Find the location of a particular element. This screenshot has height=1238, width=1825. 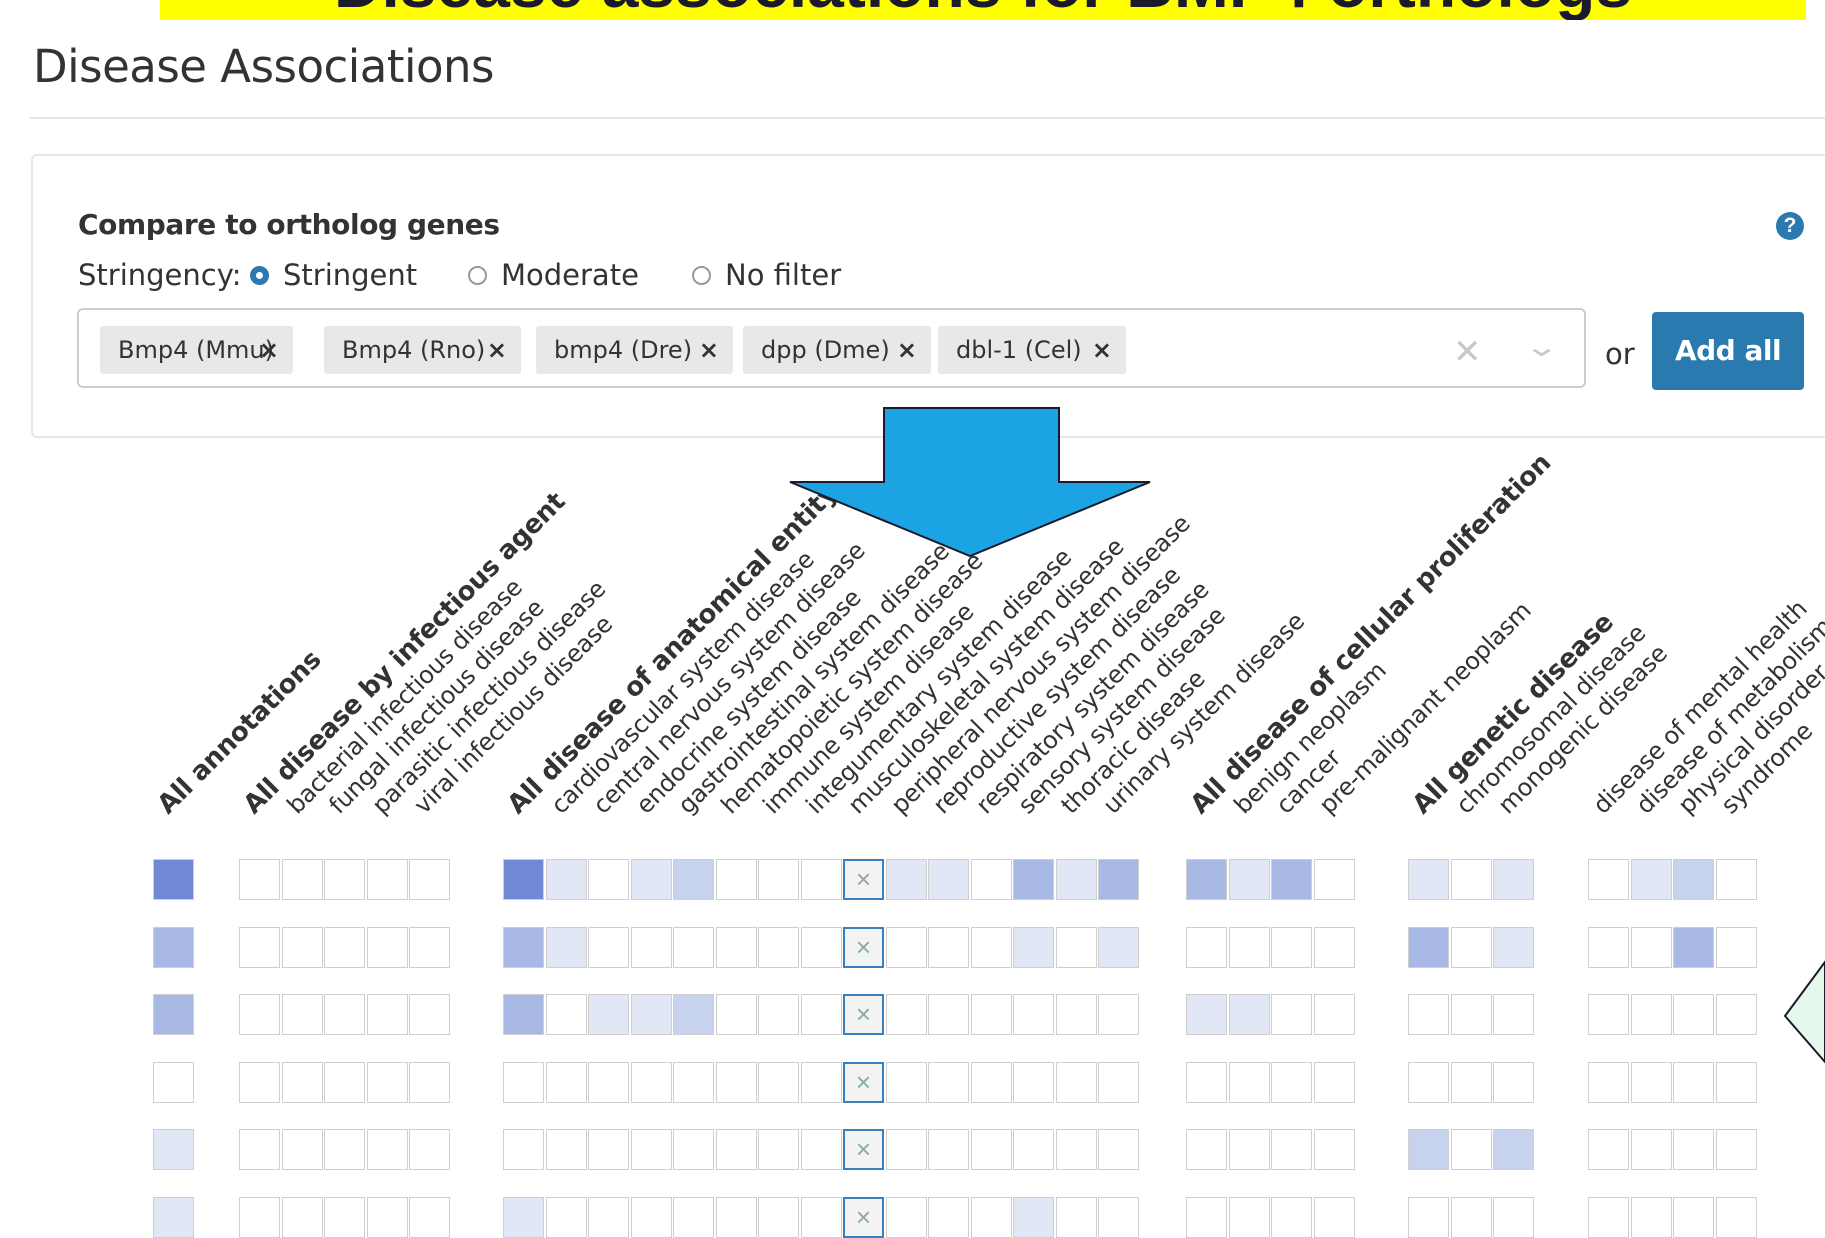

radio-checked-icon is located at coordinates (259, 275).